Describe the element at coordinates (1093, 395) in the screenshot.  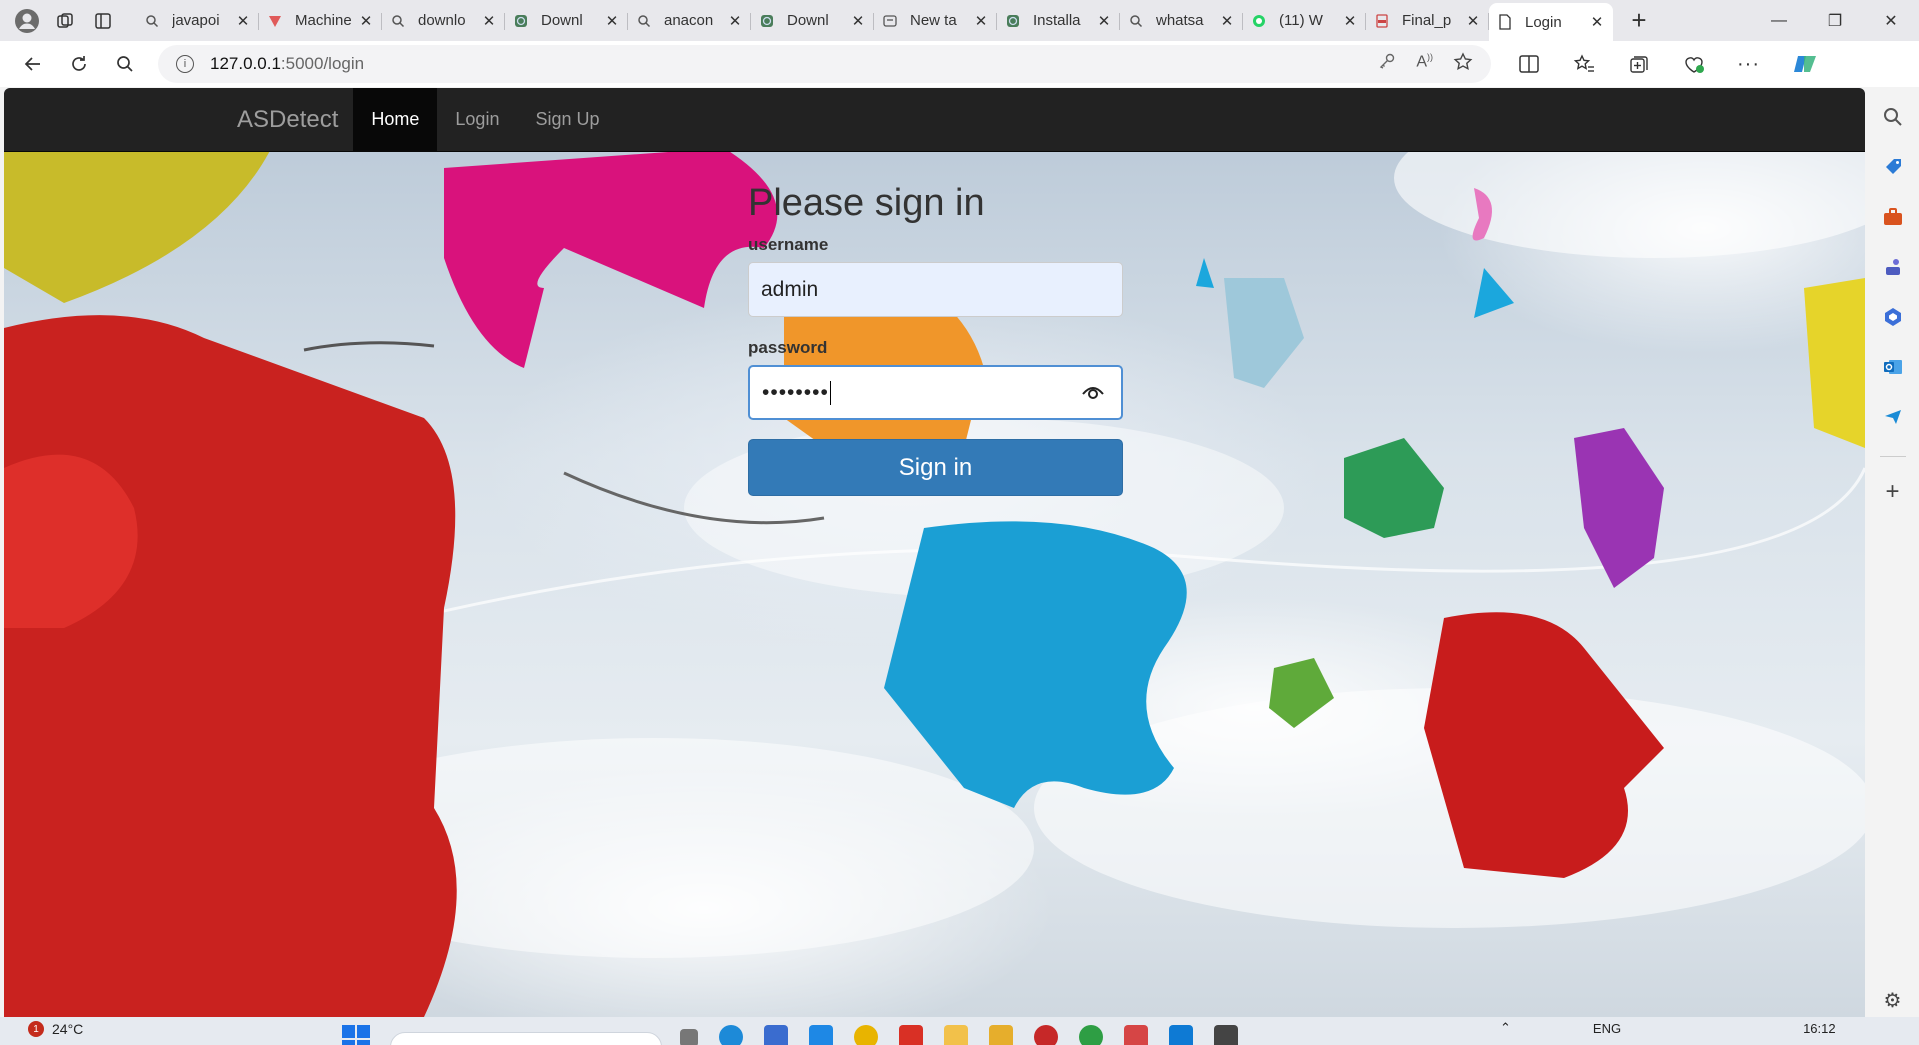
I see `show-password-eye-icon` at that location.